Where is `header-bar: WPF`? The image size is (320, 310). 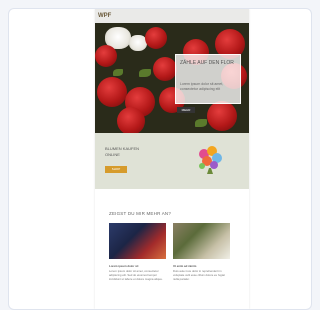 header-bar: WPF is located at coordinates (172, 16).